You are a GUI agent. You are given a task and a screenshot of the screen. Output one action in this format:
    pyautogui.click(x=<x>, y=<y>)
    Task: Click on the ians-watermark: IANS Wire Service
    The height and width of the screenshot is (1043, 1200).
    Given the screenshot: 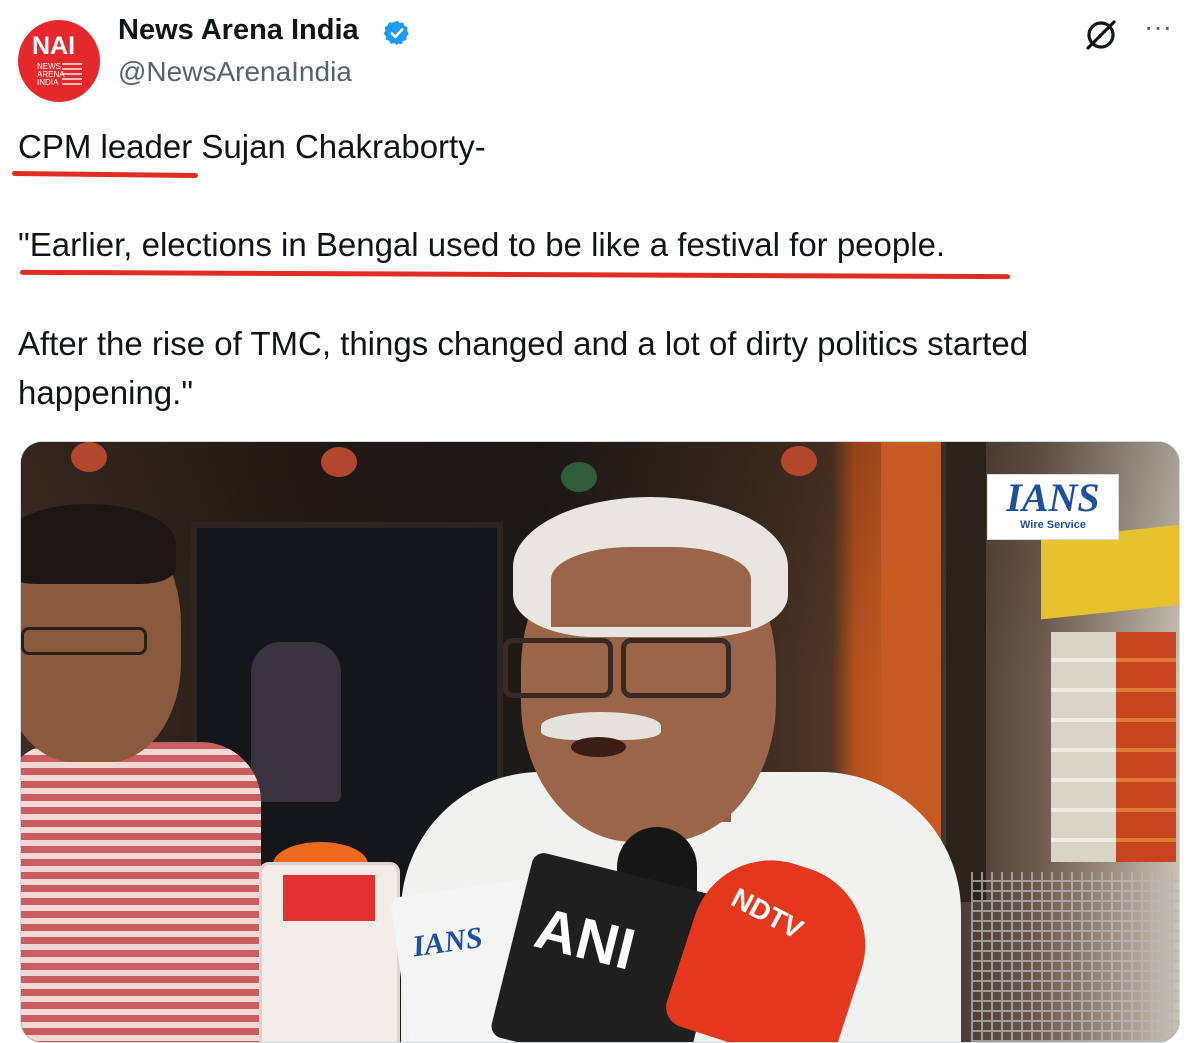 What is the action you would take?
    pyautogui.click(x=1053, y=507)
    